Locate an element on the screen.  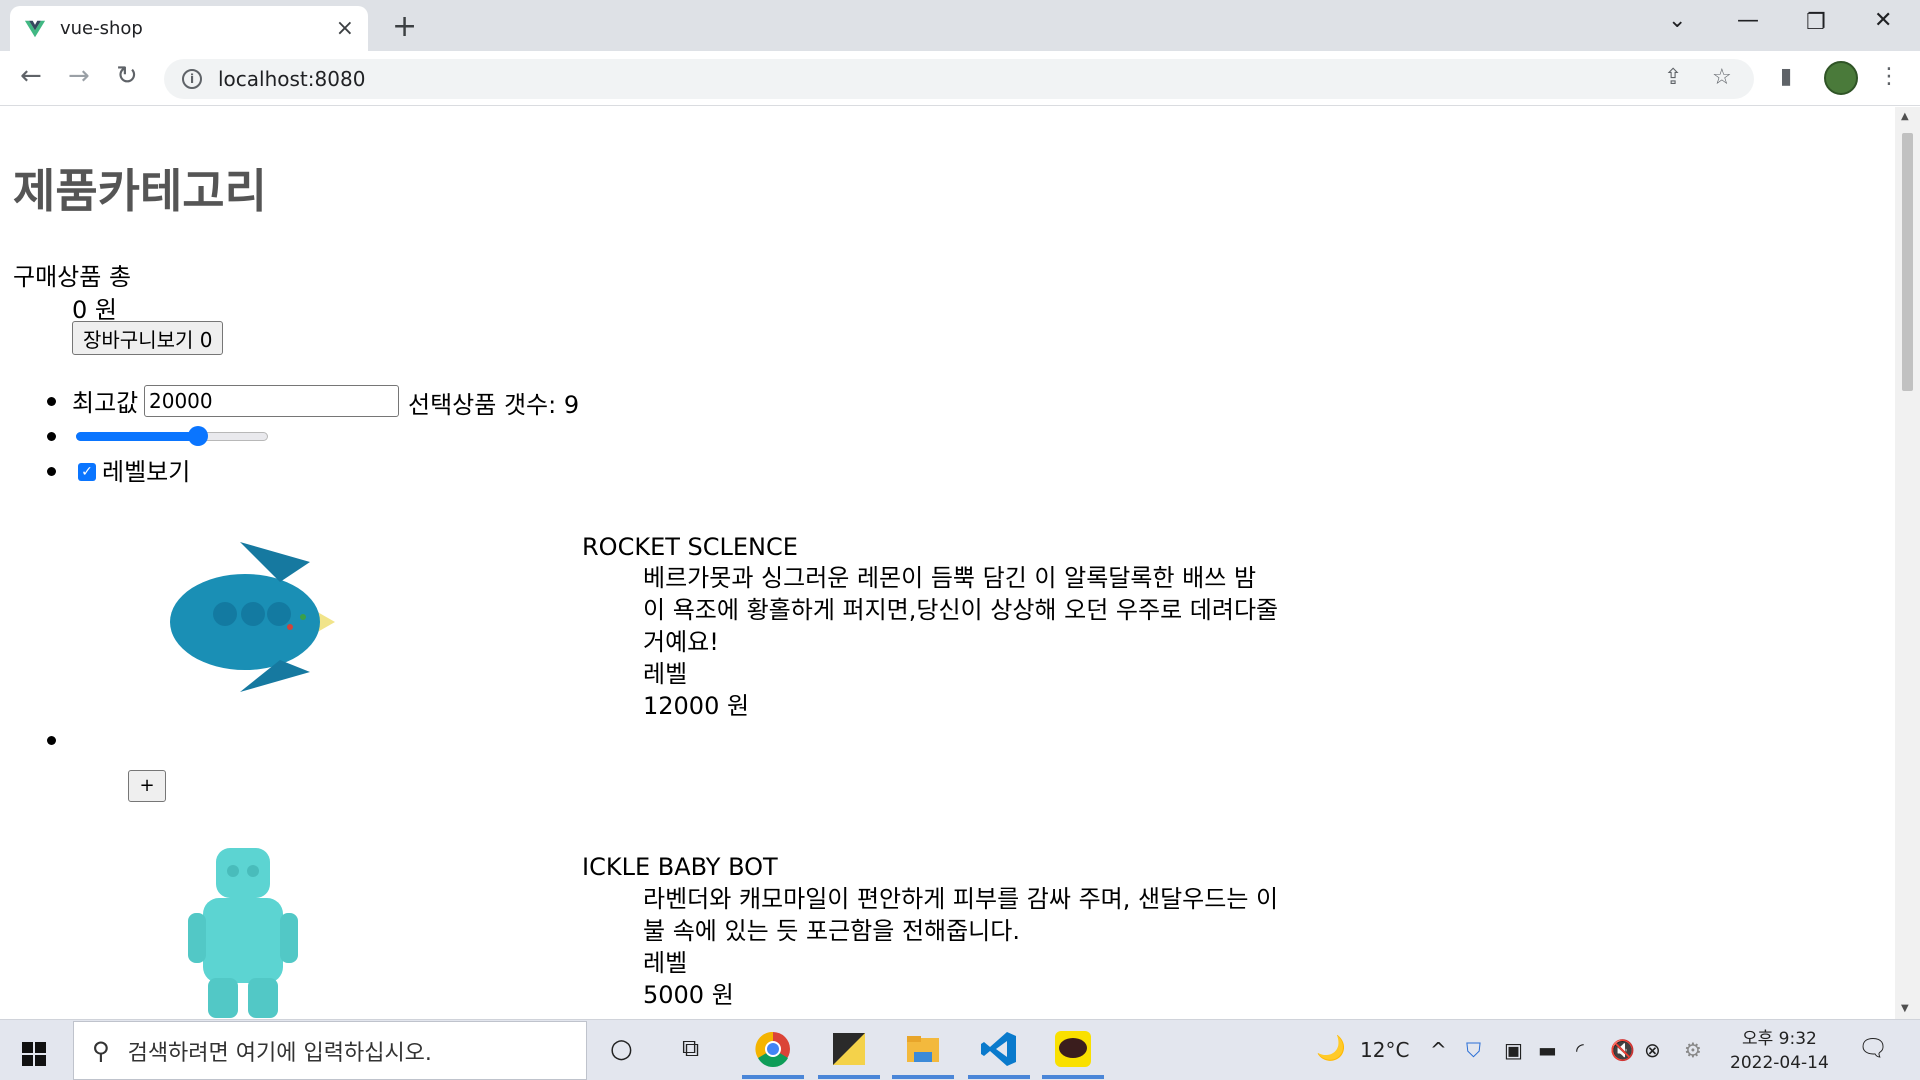
kakaotalk-app-icon is located at coordinates (1073, 1054).